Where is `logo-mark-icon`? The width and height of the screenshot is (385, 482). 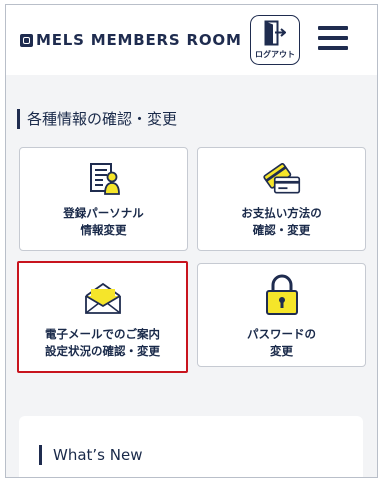
logo-mark-icon is located at coordinates (26, 40).